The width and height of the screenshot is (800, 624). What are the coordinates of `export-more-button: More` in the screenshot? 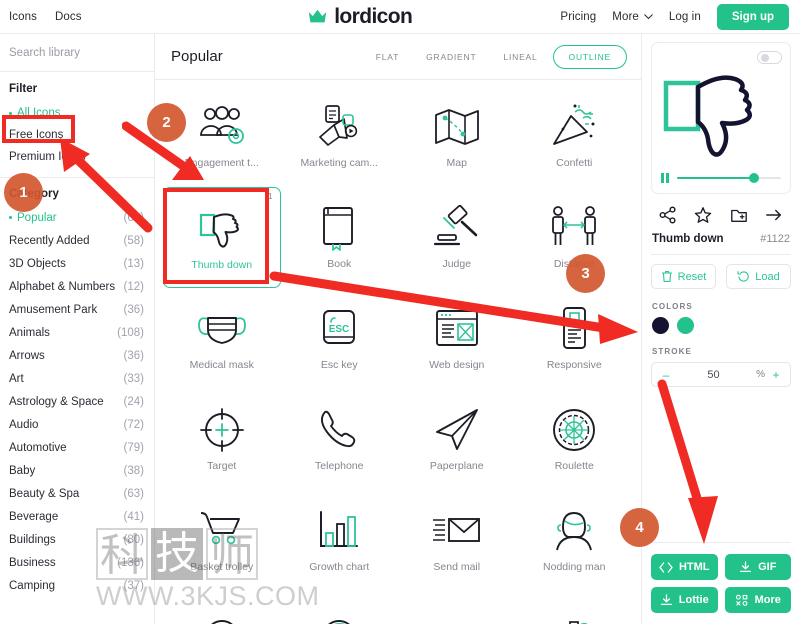 It's located at (757, 600).